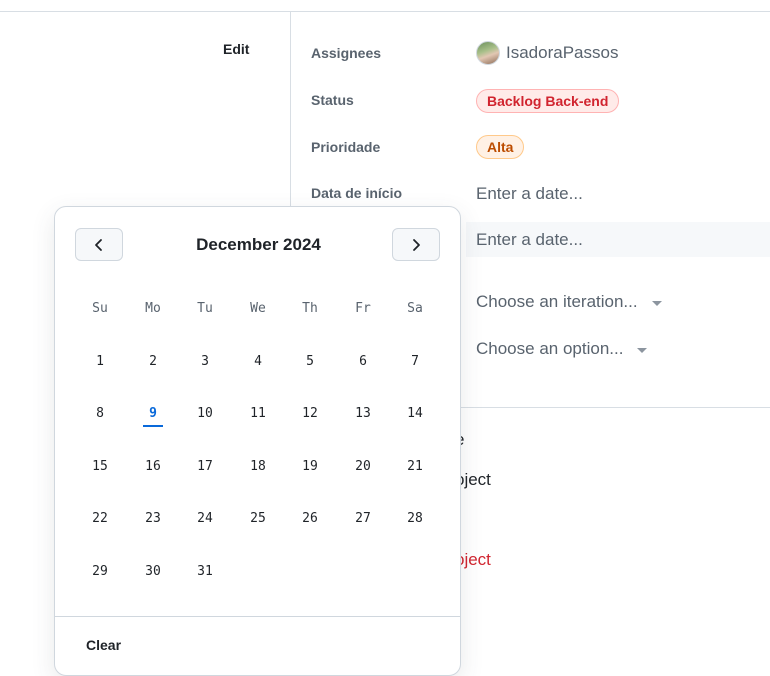 The height and width of the screenshot is (676, 770). What do you see at coordinates (415, 361) in the screenshot?
I see `calendar-day: 7` at bounding box center [415, 361].